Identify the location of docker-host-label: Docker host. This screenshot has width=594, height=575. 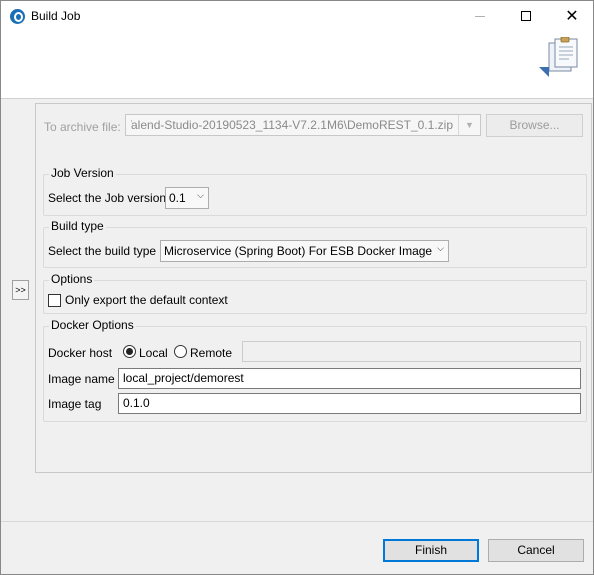
(80, 353).